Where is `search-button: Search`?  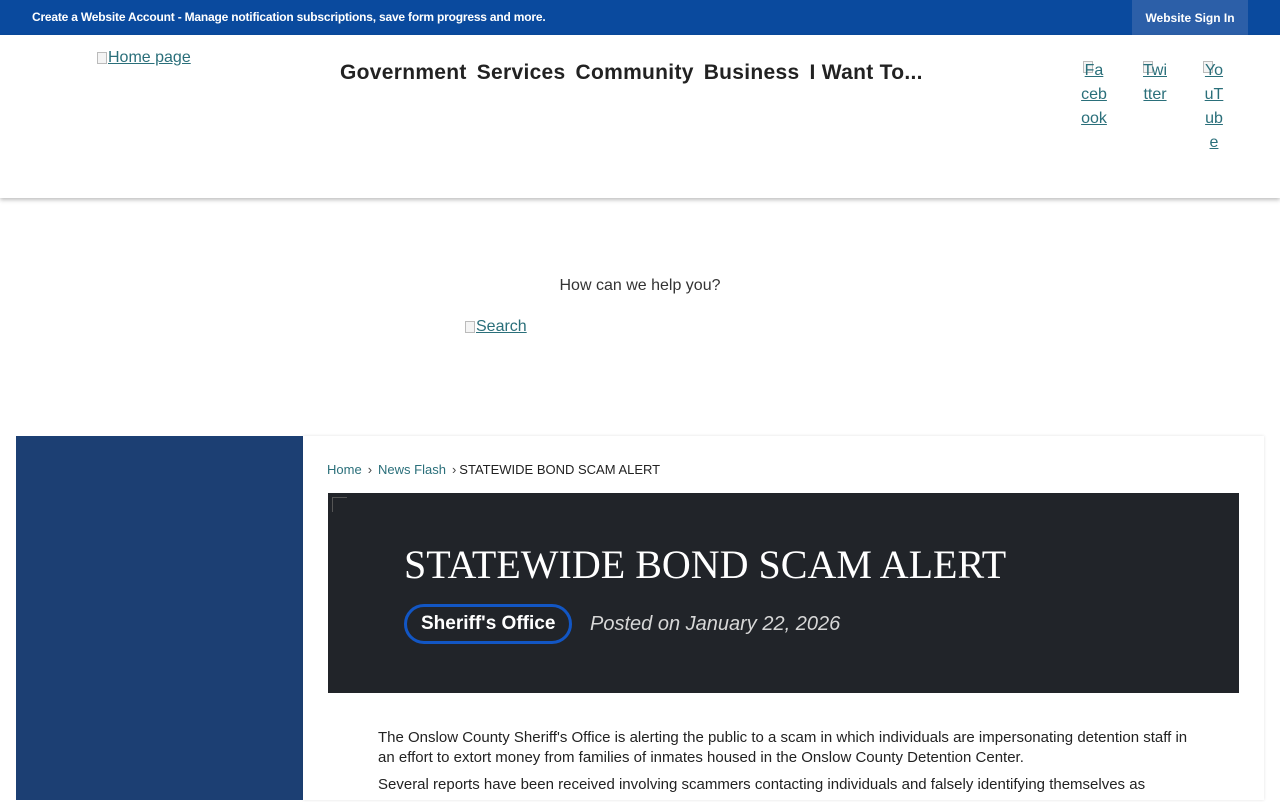
search-button: Search is located at coordinates (496, 327).